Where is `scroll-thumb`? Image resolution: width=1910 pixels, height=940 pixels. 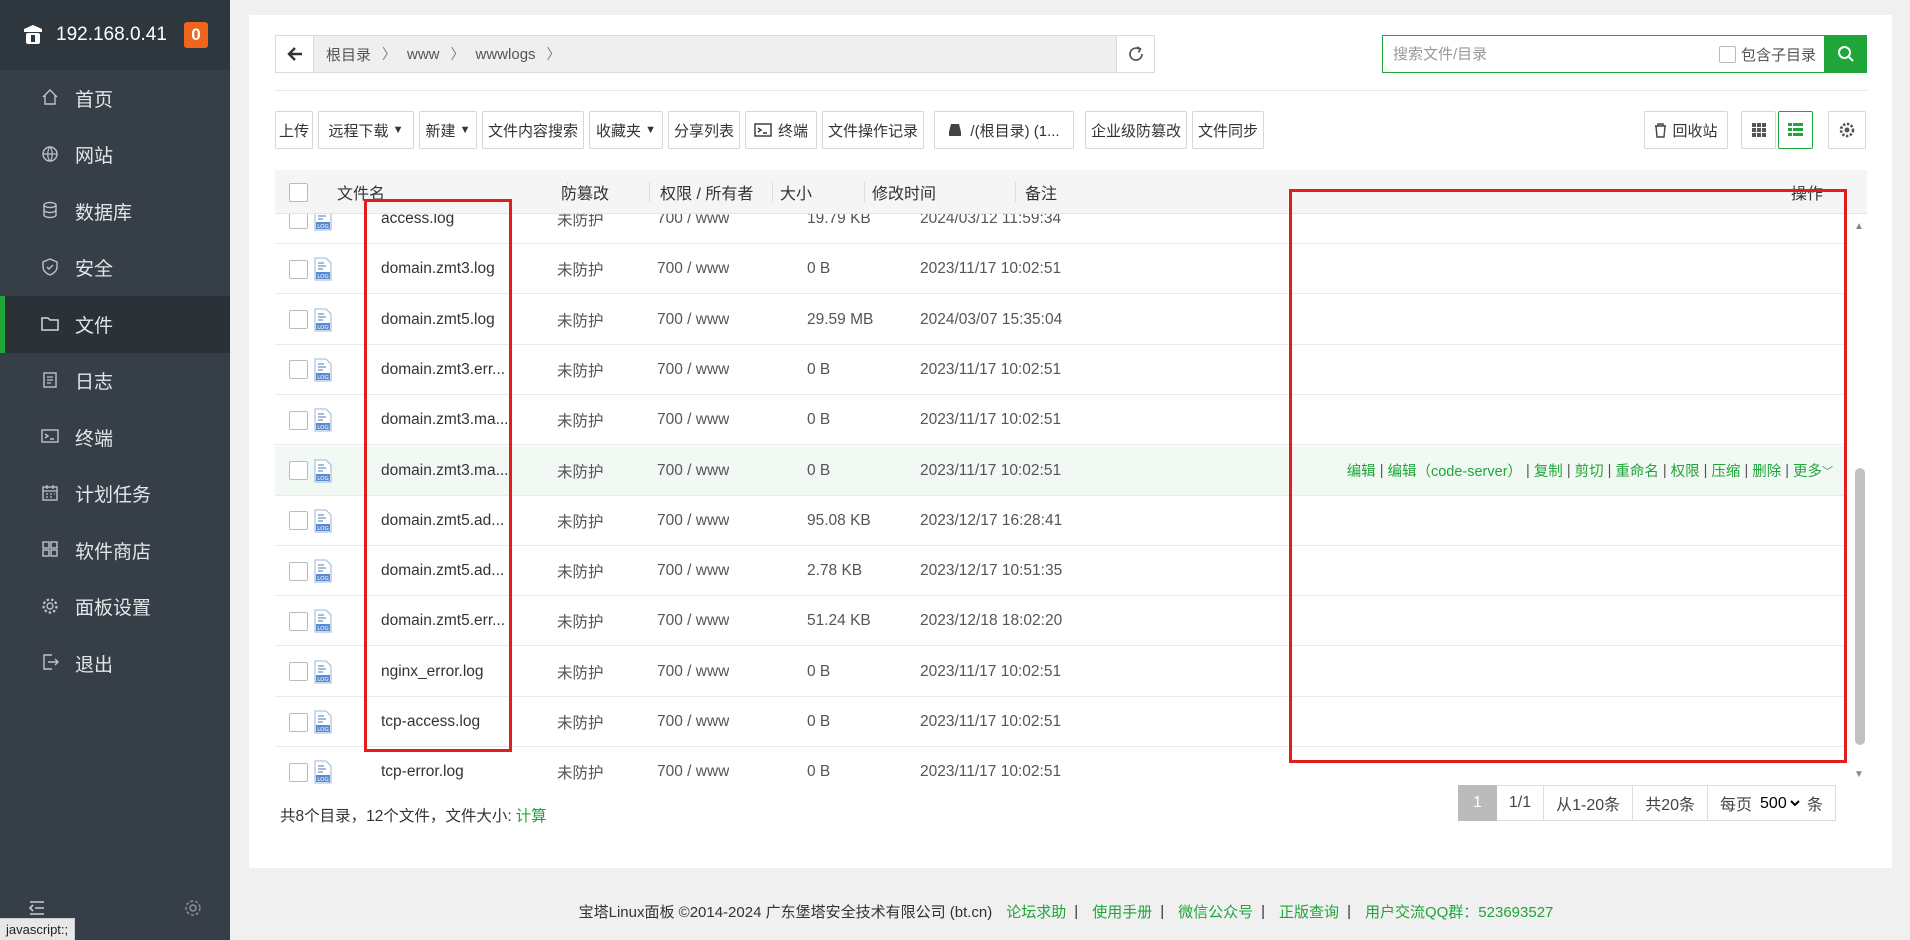 scroll-thumb is located at coordinates (1860, 606).